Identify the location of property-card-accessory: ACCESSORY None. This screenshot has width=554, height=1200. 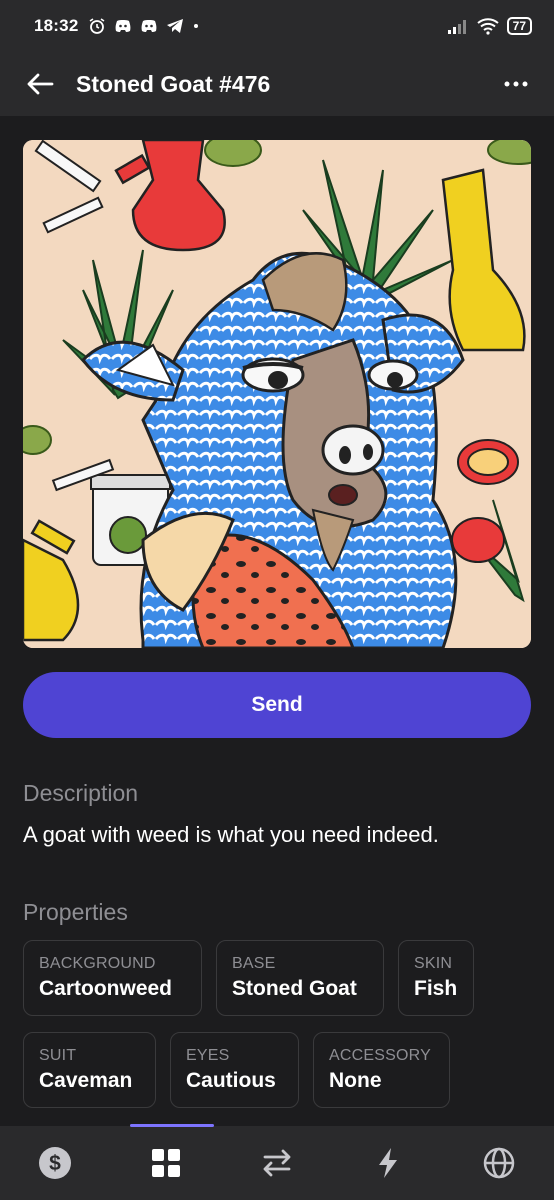
(381, 1070).